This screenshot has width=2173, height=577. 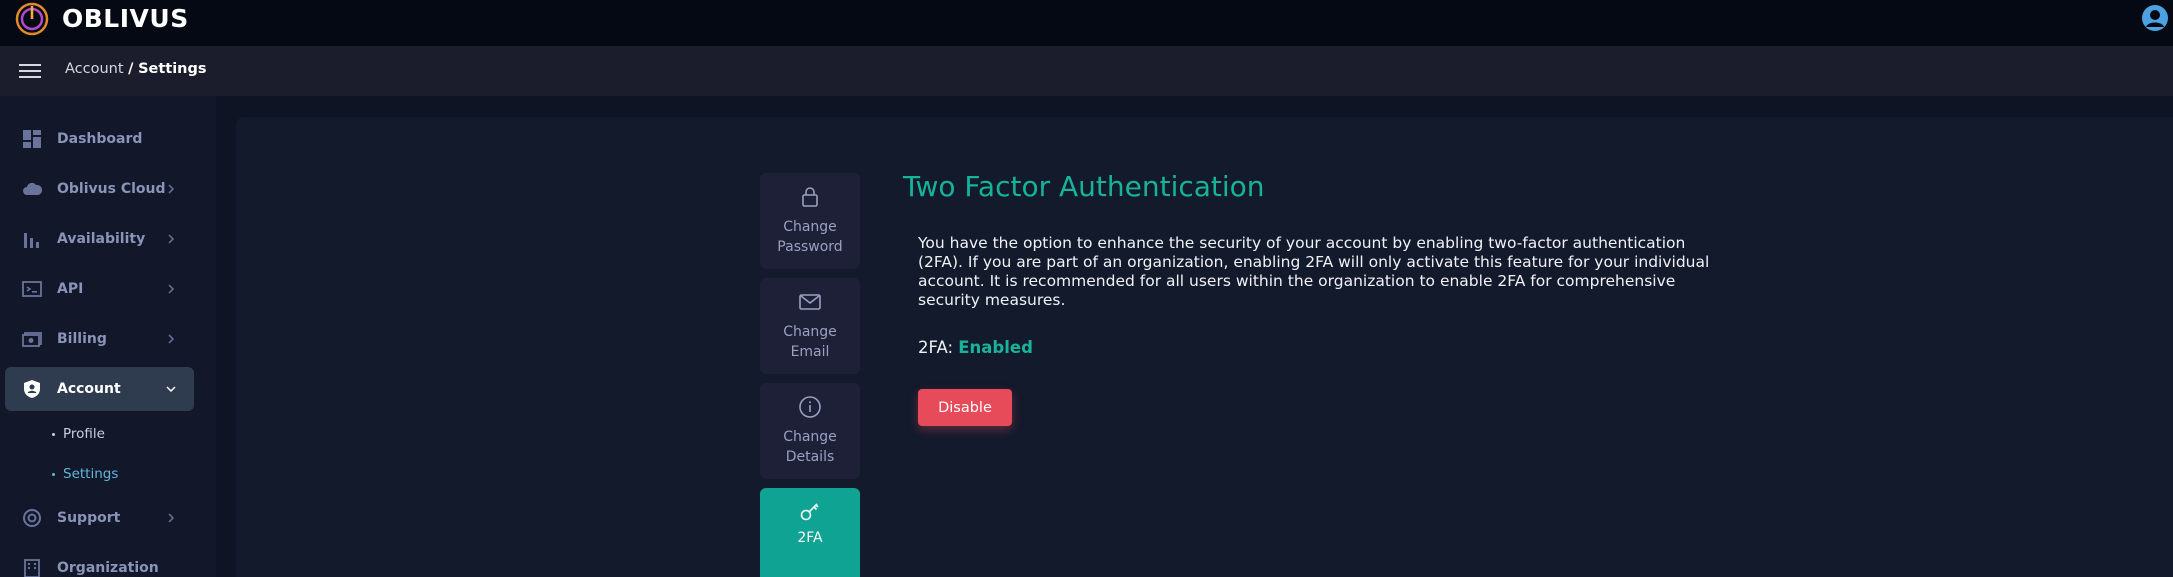 I want to click on dashboard-icon, so click(x=32, y=139).